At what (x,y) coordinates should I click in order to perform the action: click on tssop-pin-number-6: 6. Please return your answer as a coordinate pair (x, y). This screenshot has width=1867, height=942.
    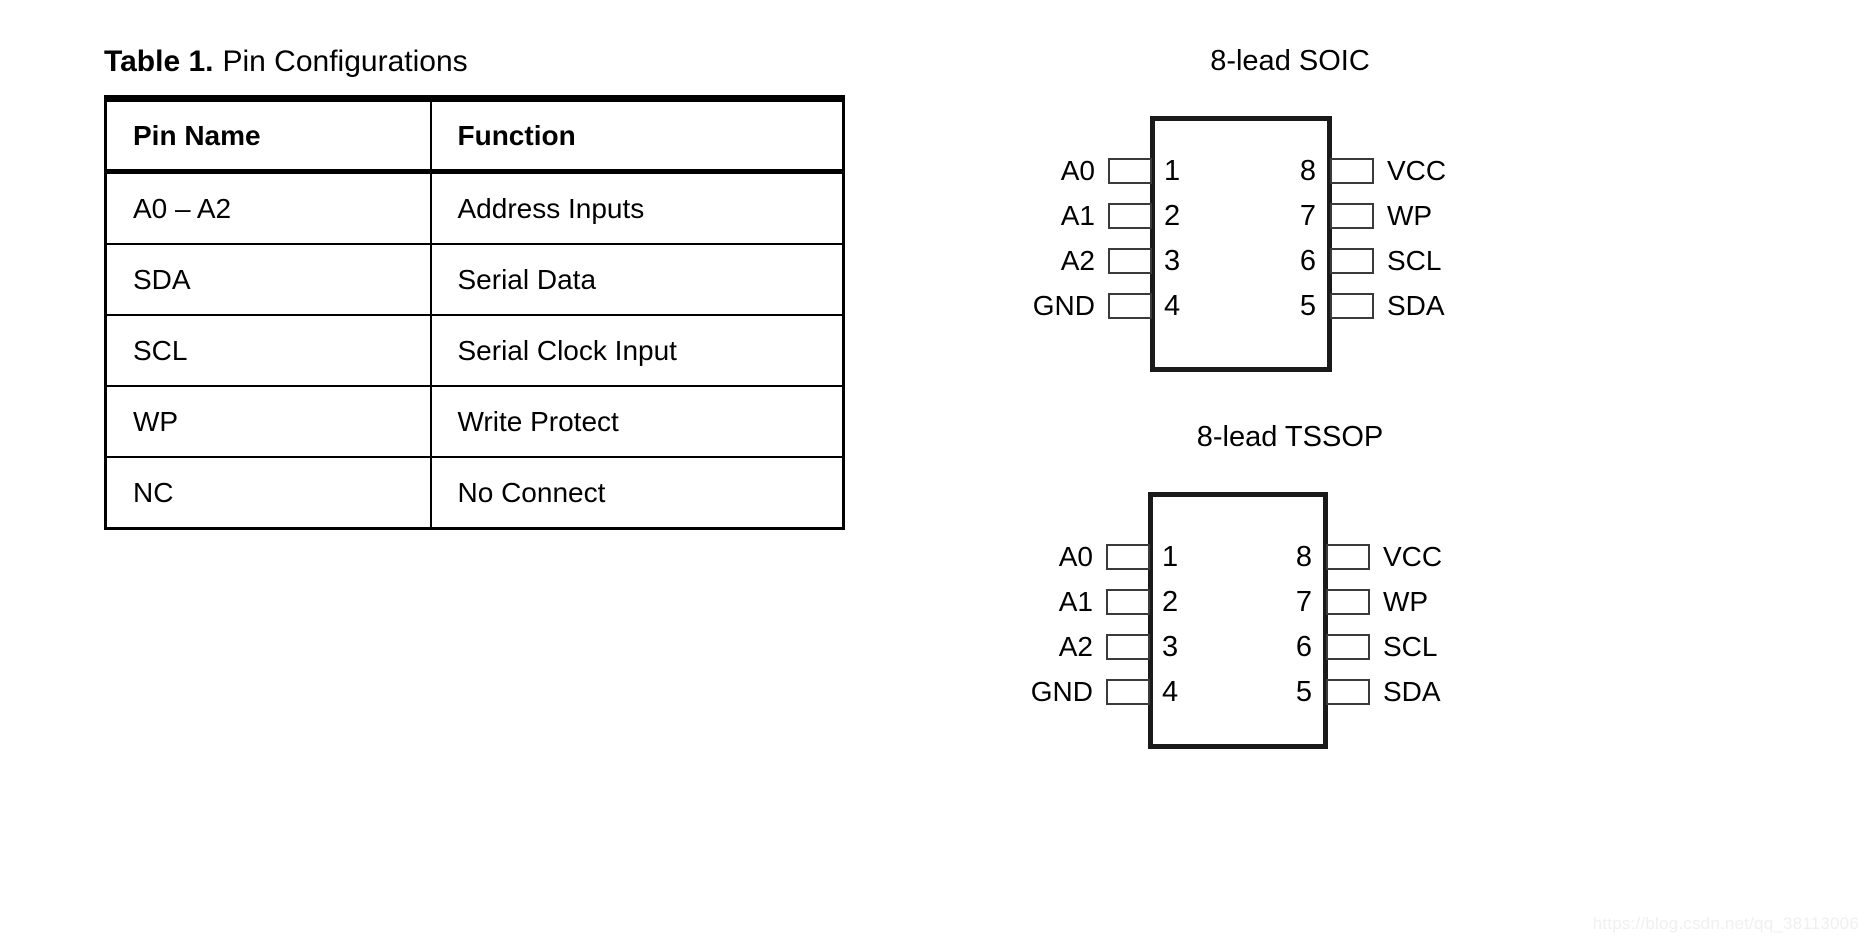
    Looking at the image, I should click on (1303, 647).